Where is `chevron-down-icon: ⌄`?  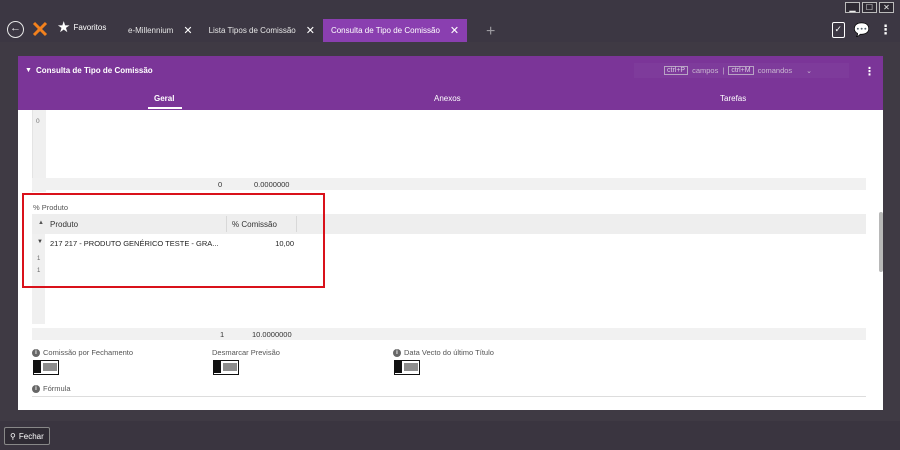
chevron-down-icon: ⌄ is located at coordinates (809, 71).